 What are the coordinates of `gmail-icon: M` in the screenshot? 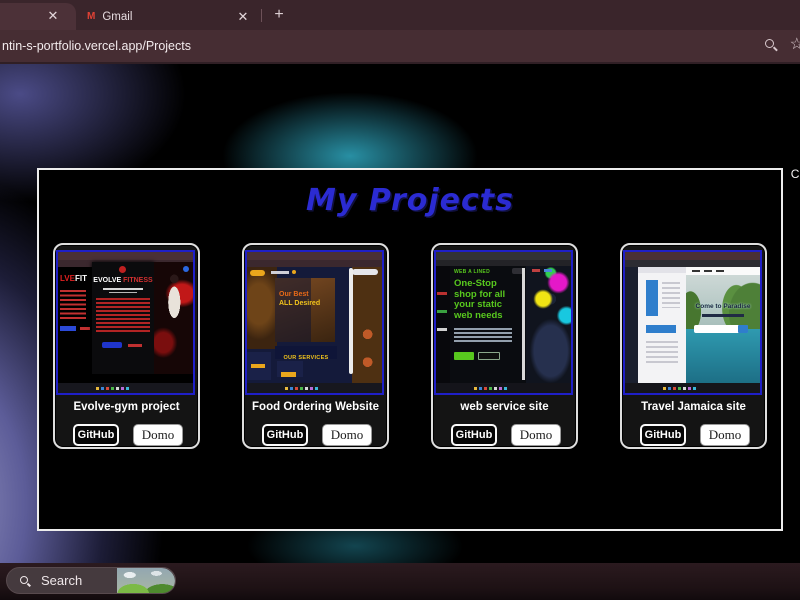 It's located at (91, 16).